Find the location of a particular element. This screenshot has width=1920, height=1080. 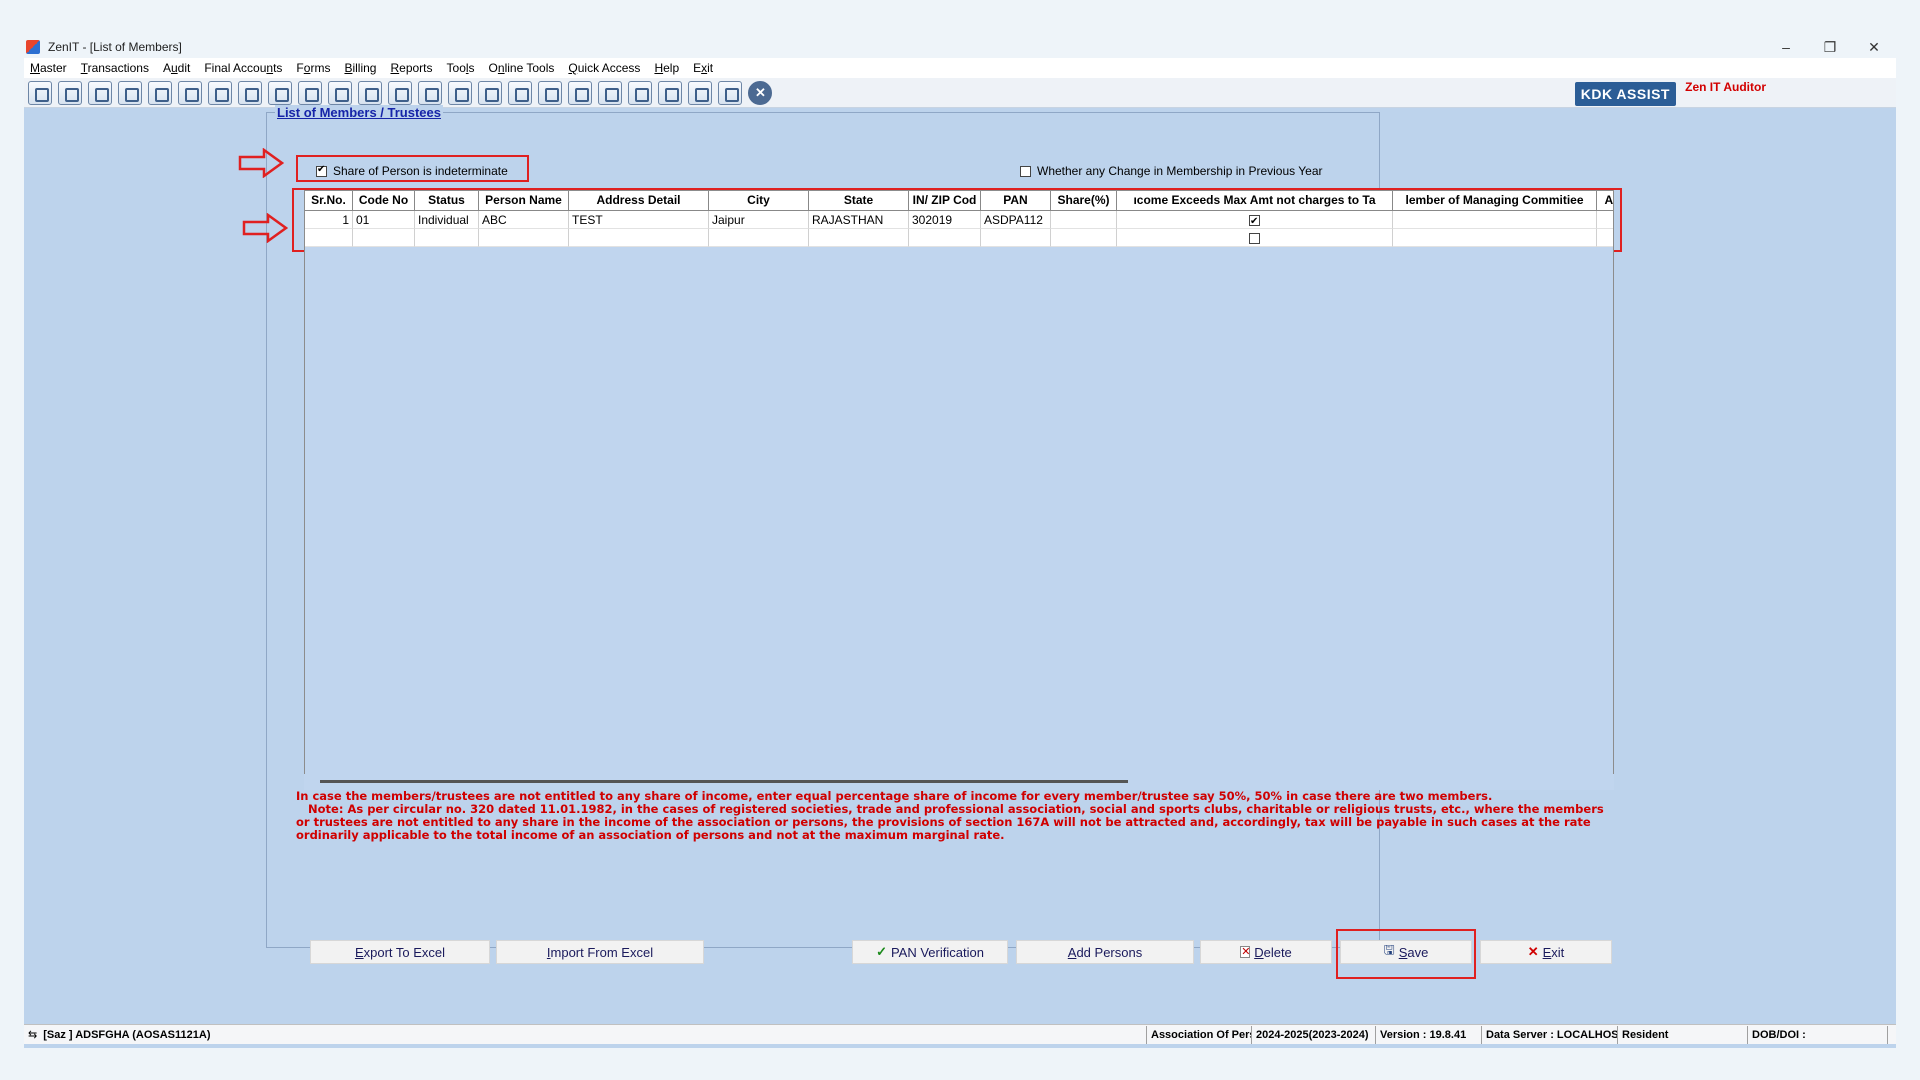

kdk-assist-button: KDK ASSIST is located at coordinates (1625, 94).